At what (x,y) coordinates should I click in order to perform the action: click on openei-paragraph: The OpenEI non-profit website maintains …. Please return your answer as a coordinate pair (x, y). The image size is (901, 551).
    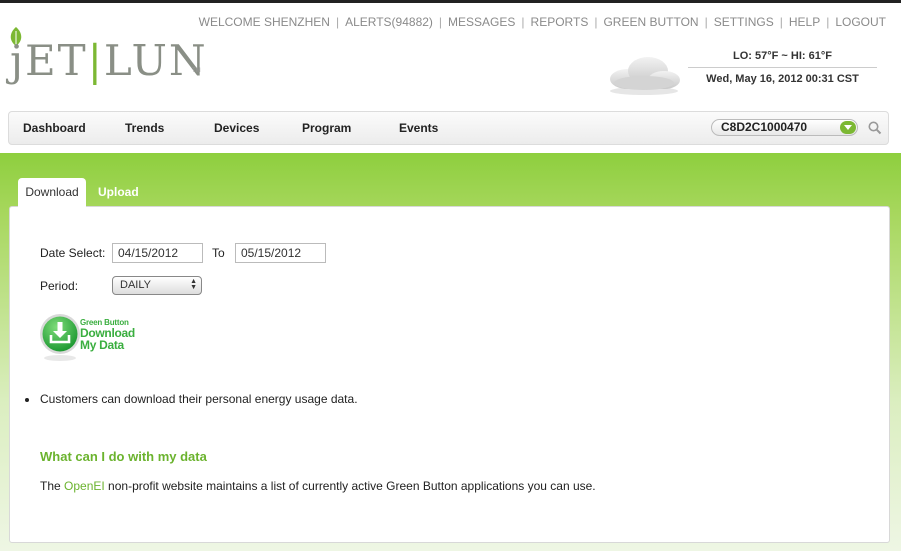
    Looking at the image, I should click on (318, 486).